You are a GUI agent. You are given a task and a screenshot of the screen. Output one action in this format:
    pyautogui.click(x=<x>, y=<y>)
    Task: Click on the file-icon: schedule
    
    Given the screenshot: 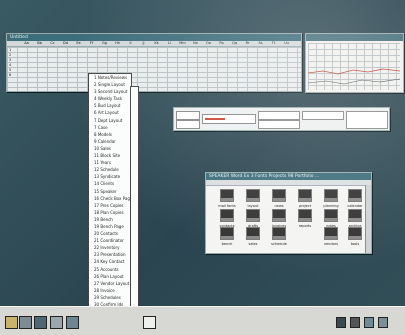 What is the action you would take?
    pyautogui.click(x=279, y=240)
    